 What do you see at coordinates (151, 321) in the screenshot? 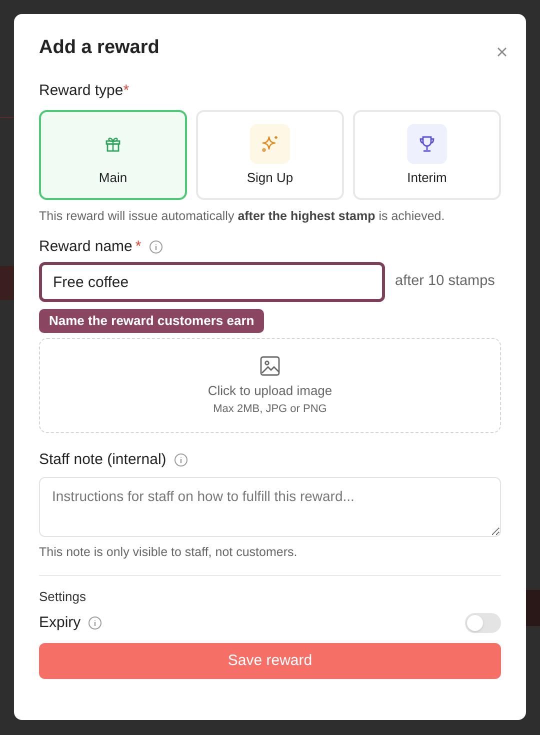
I see `tooltip: Name the reward customers earn` at bounding box center [151, 321].